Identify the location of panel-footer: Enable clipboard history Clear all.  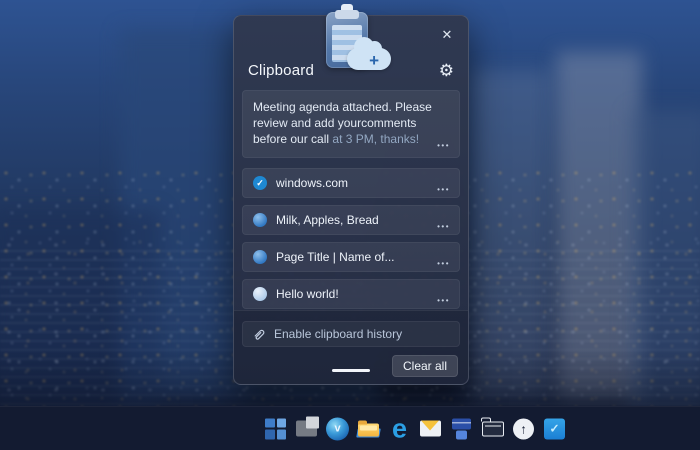
(351, 347).